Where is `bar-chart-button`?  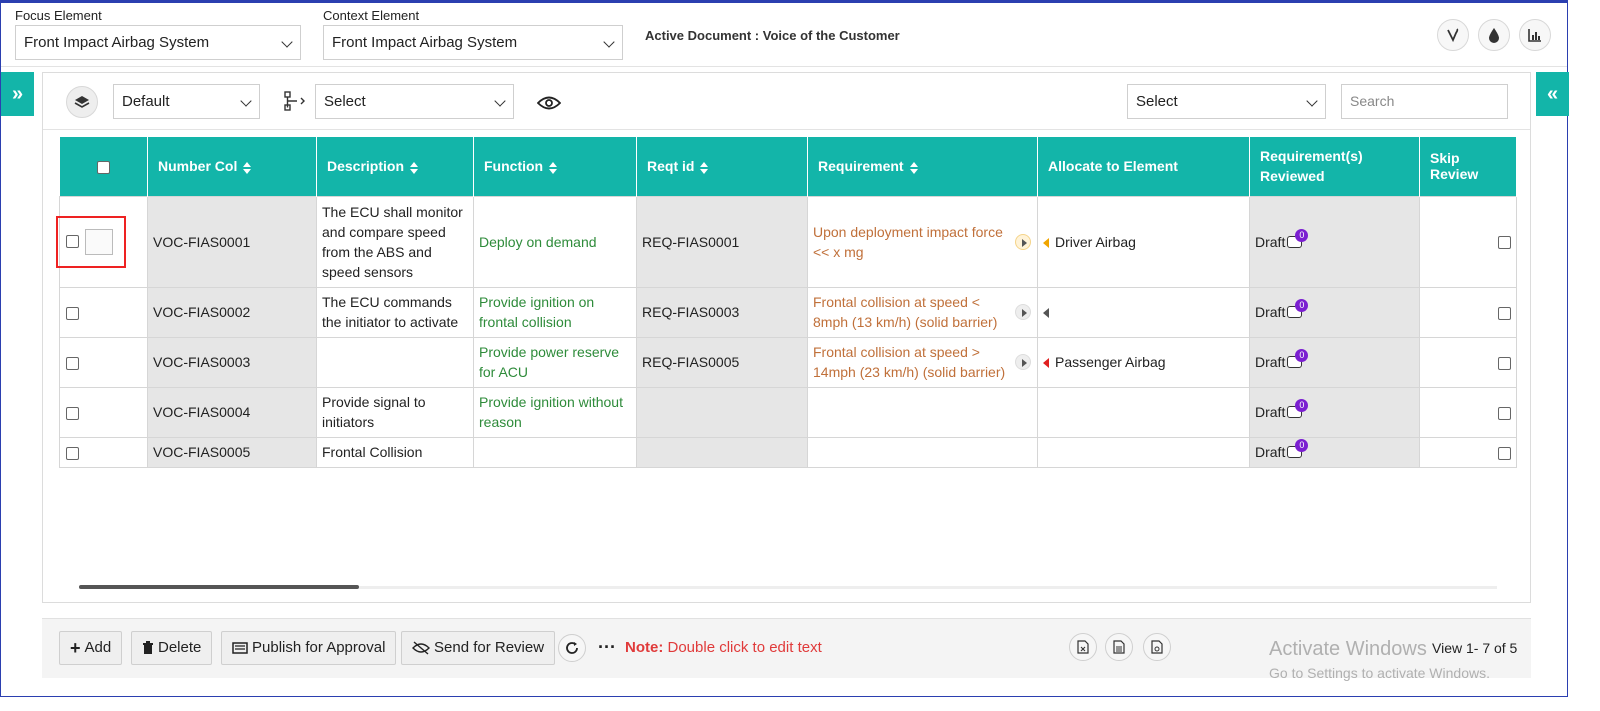
bar-chart-button is located at coordinates (1535, 35).